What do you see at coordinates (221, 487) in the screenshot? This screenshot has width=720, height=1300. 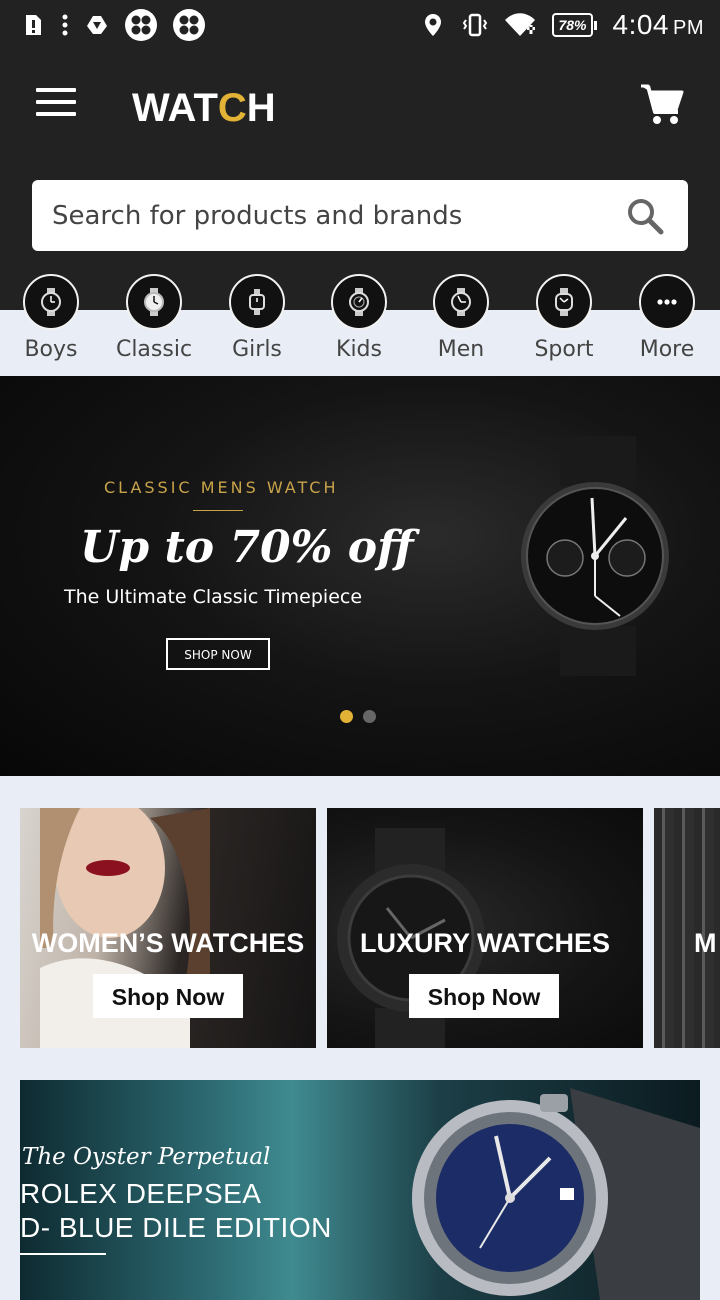 I see `hero-eyebrow: CLASSIC MENS WATCH` at bounding box center [221, 487].